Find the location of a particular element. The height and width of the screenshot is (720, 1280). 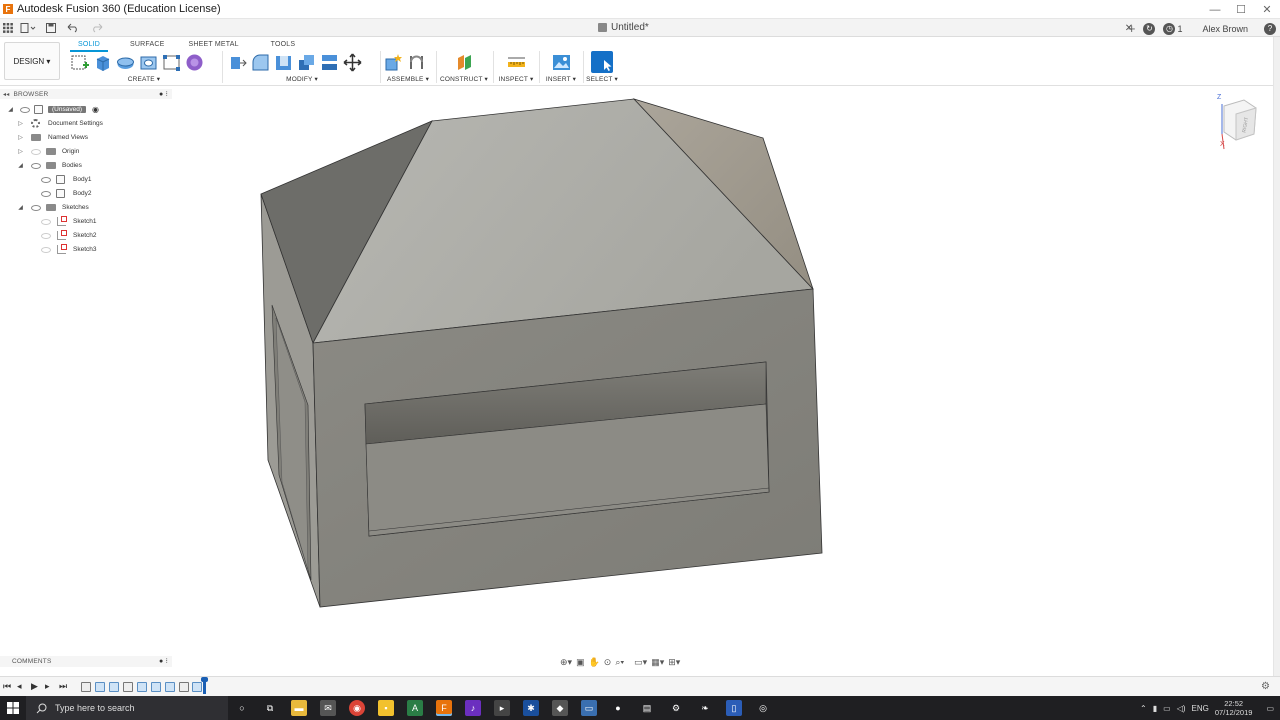

undo-icon is located at coordinates (74, 28).